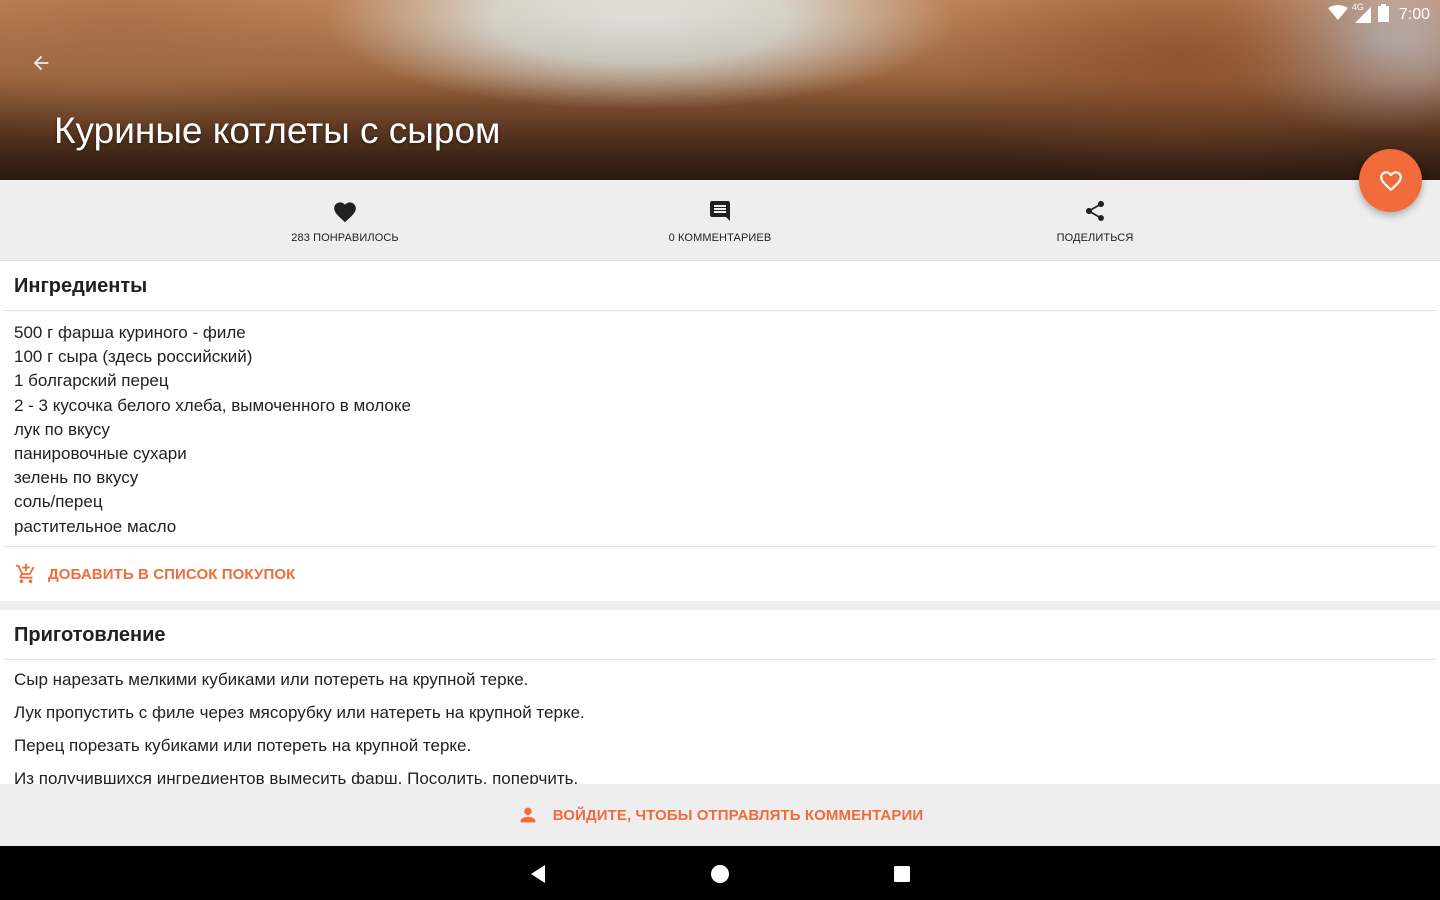 The height and width of the screenshot is (900, 1440). I want to click on status-bar: 4G 7:00, so click(1378, 14).